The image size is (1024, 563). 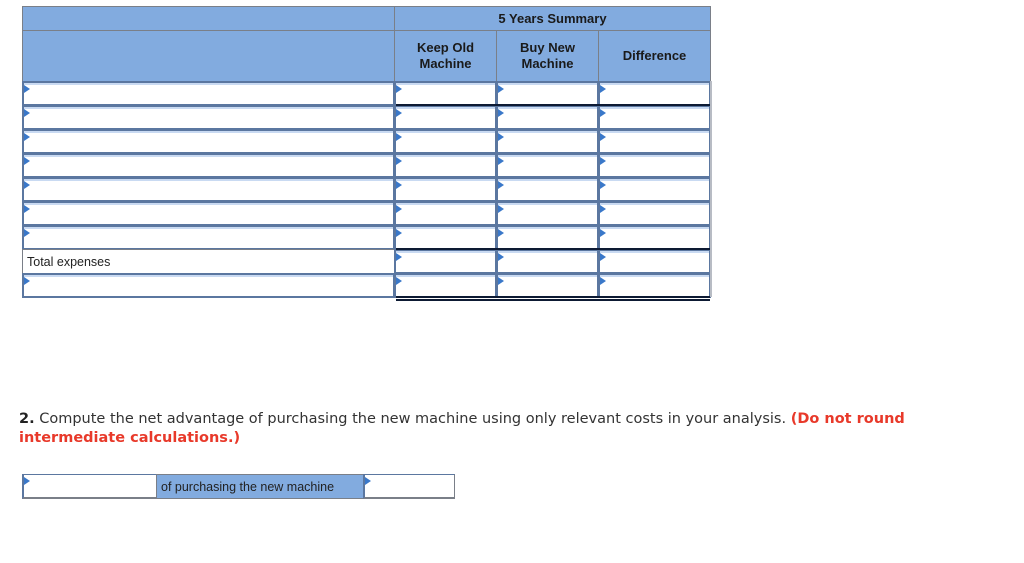 I want to click on column-header-label, so click(x=208, y=56).